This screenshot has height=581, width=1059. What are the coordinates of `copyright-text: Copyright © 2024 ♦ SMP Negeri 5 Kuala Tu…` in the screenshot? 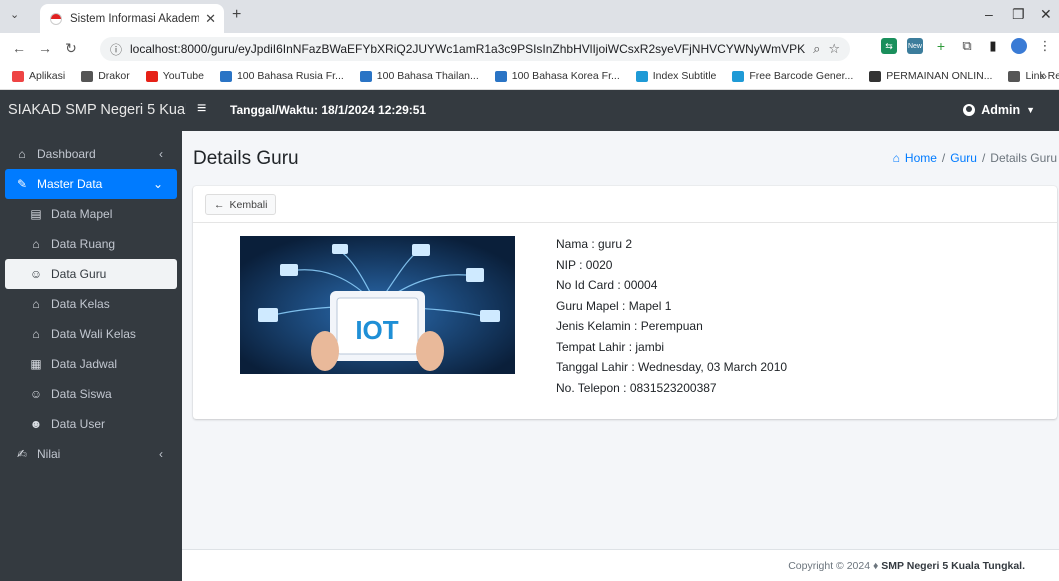 It's located at (906, 566).